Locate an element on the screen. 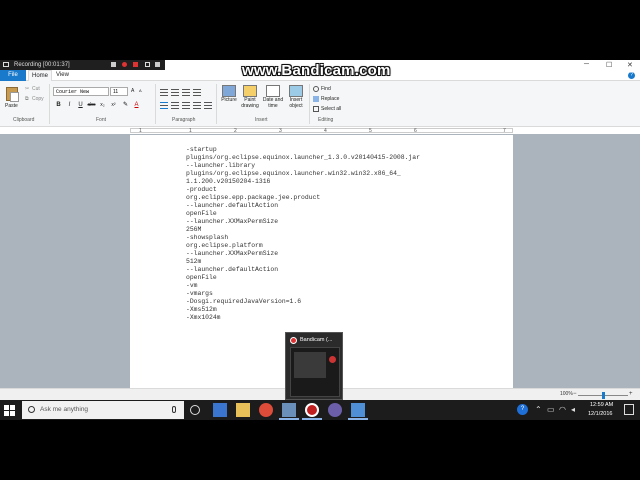  document-line: 1.1.200.v20150204-1316 is located at coordinates (303, 182).